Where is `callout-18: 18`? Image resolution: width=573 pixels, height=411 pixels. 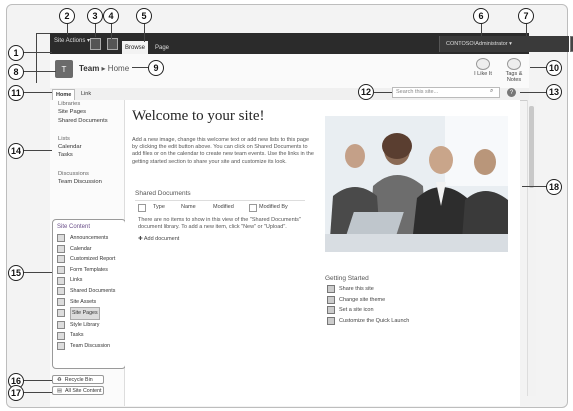
callout-18: 18 is located at coordinates (554, 187).